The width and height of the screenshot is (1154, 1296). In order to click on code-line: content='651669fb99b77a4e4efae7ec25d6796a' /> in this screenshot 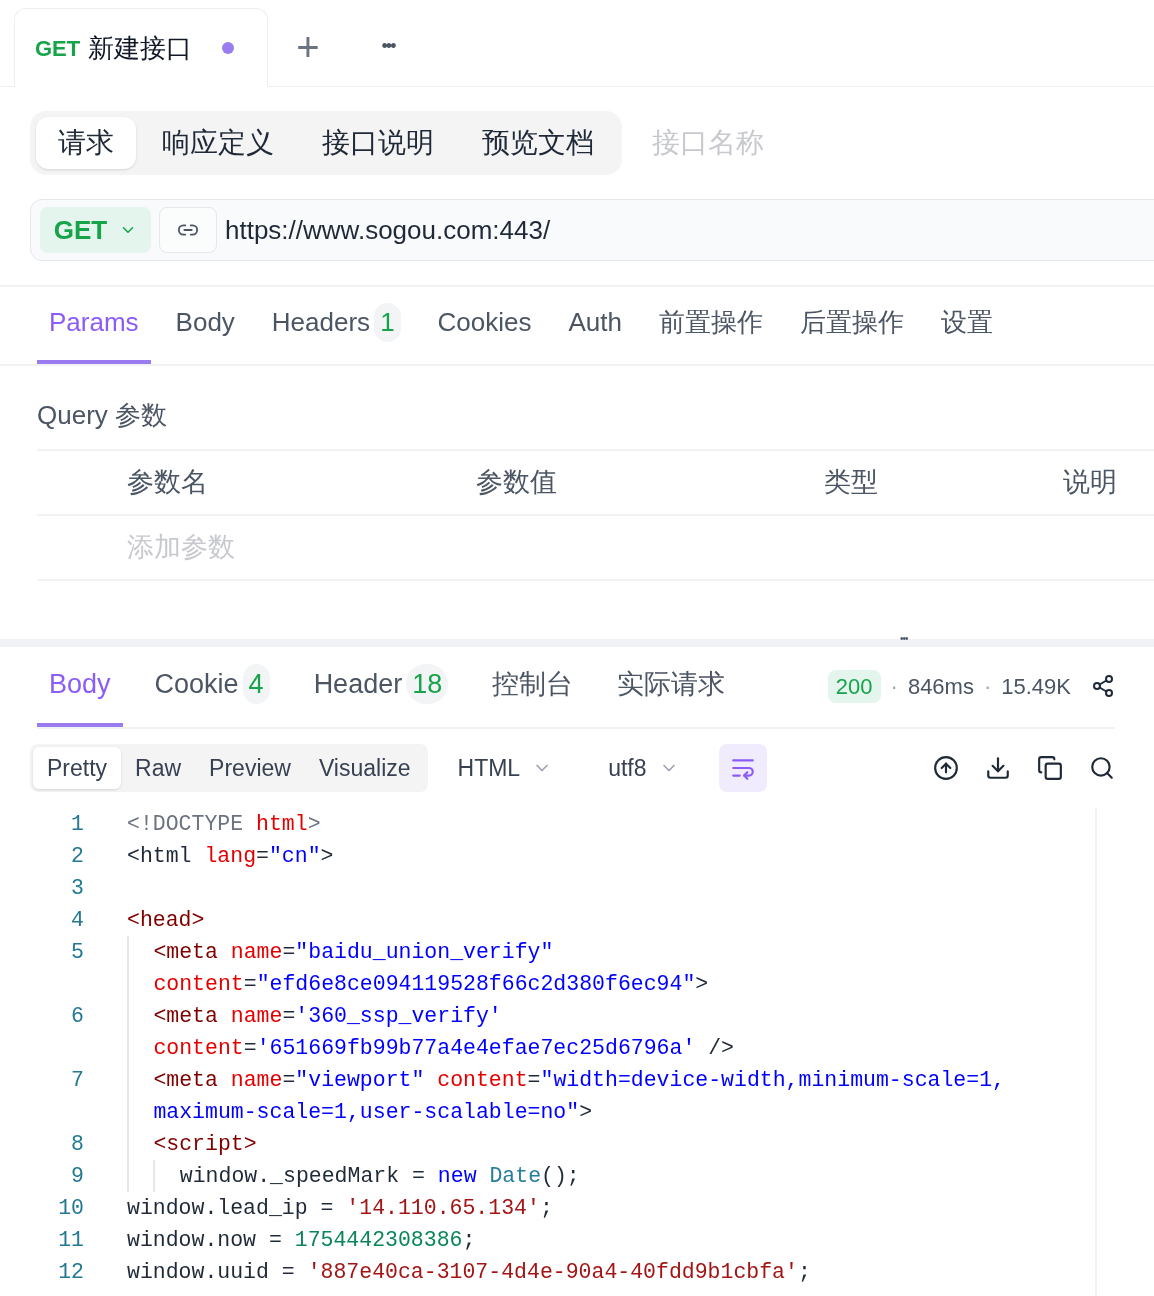, I will do `click(443, 1048)`.